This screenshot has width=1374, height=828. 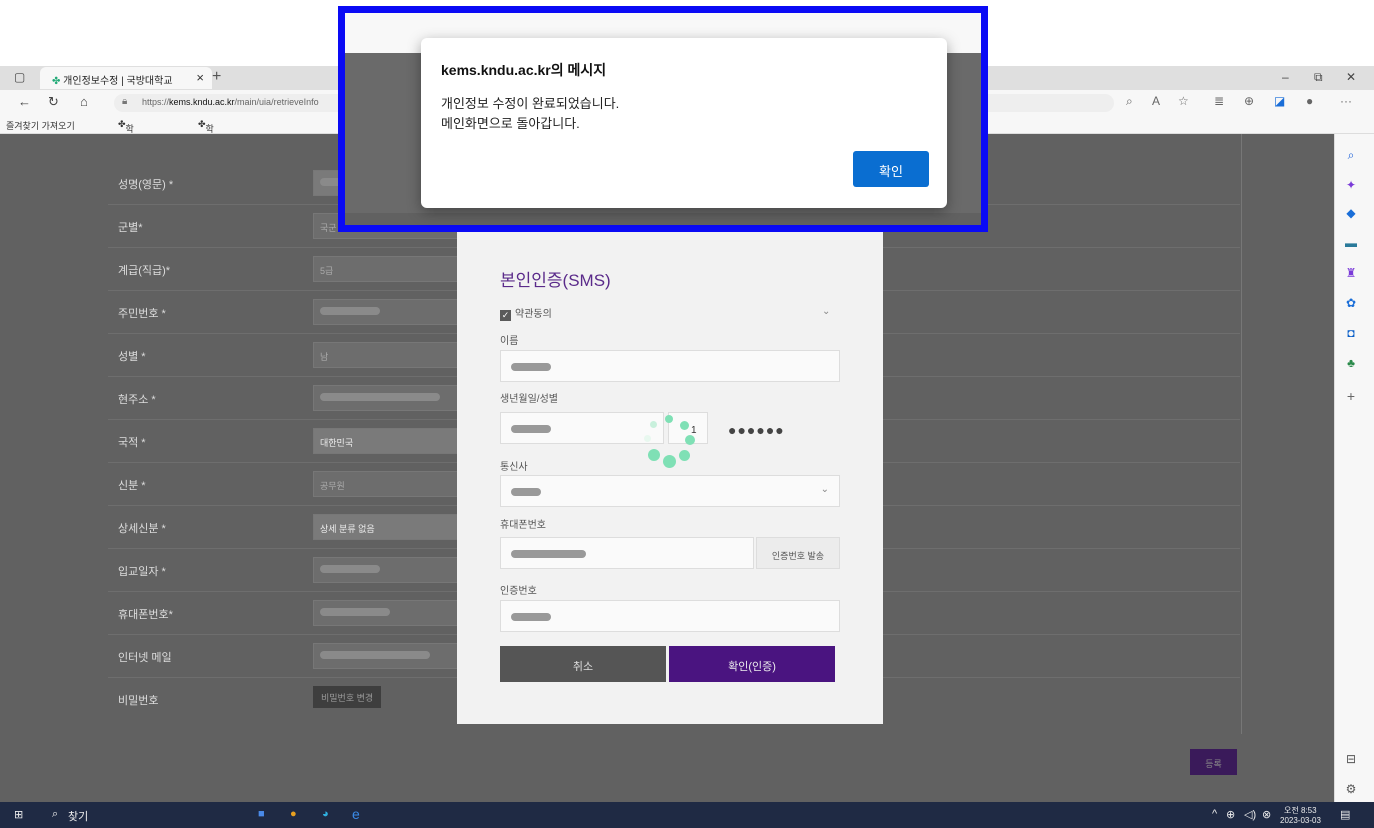 I want to click on carrier-label: 통신사, so click(x=514, y=467).